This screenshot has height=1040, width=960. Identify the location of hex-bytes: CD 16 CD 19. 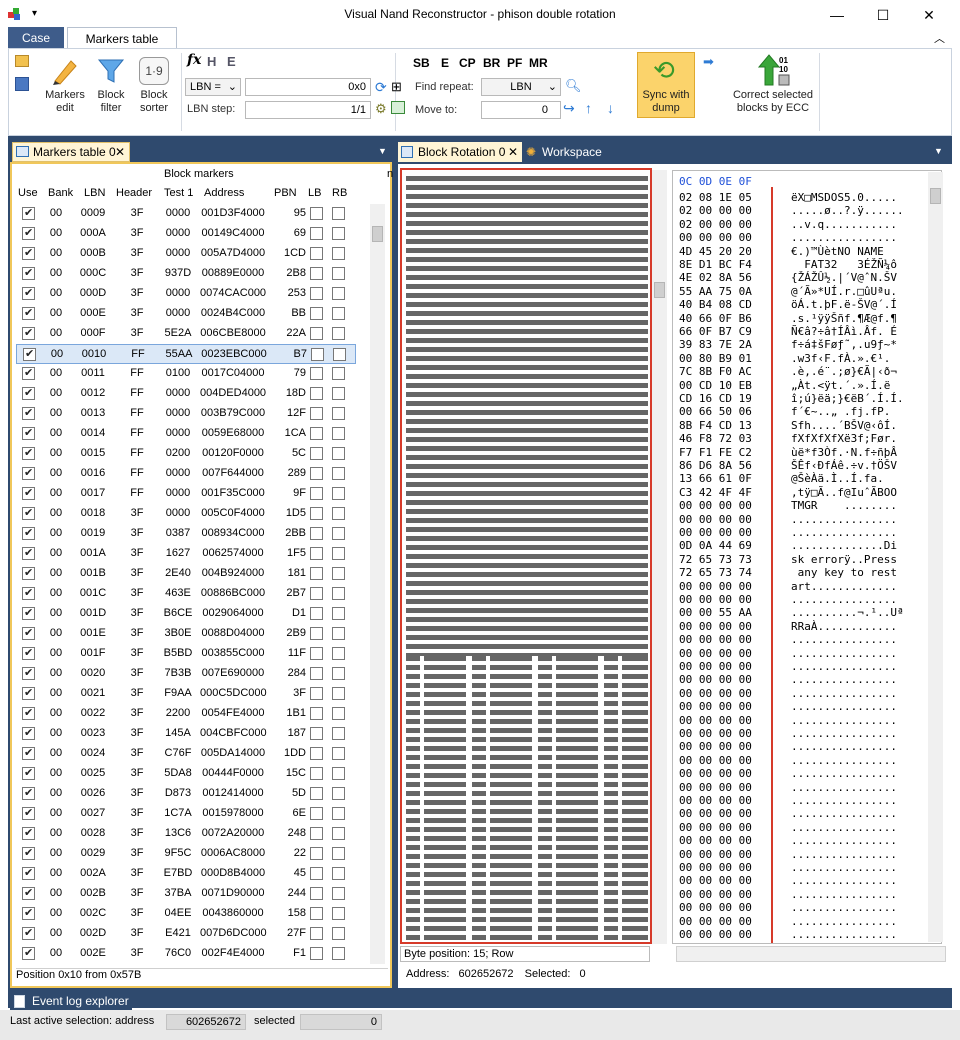
(715, 398).